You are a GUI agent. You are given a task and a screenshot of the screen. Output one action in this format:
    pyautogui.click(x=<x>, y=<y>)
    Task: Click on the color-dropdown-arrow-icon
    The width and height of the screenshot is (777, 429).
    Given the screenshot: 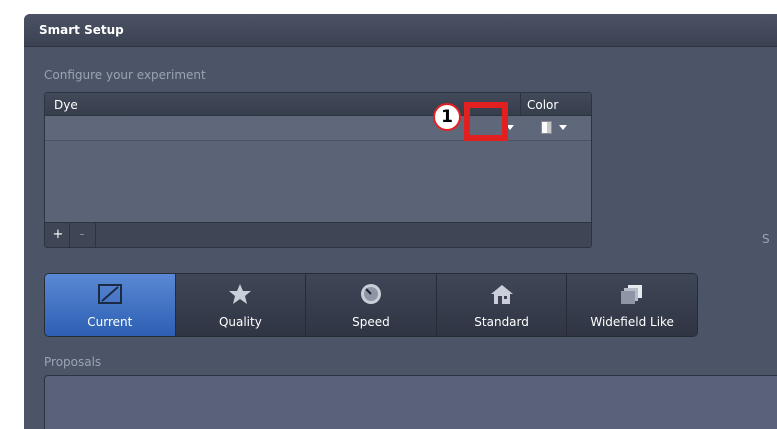 What is the action you would take?
    pyautogui.click(x=563, y=127)
    